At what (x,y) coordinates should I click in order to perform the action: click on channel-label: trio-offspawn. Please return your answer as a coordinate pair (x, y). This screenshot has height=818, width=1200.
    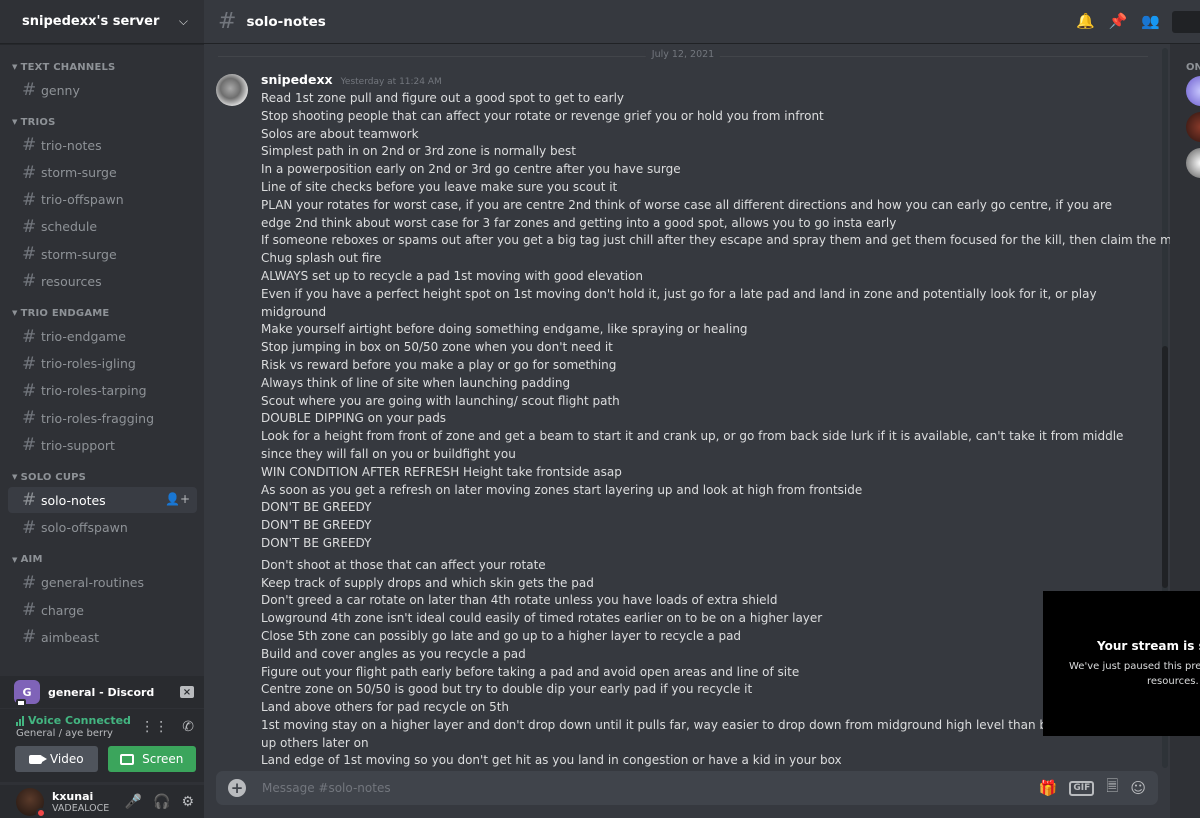
    Looking at the image, I should click on (82, 200).